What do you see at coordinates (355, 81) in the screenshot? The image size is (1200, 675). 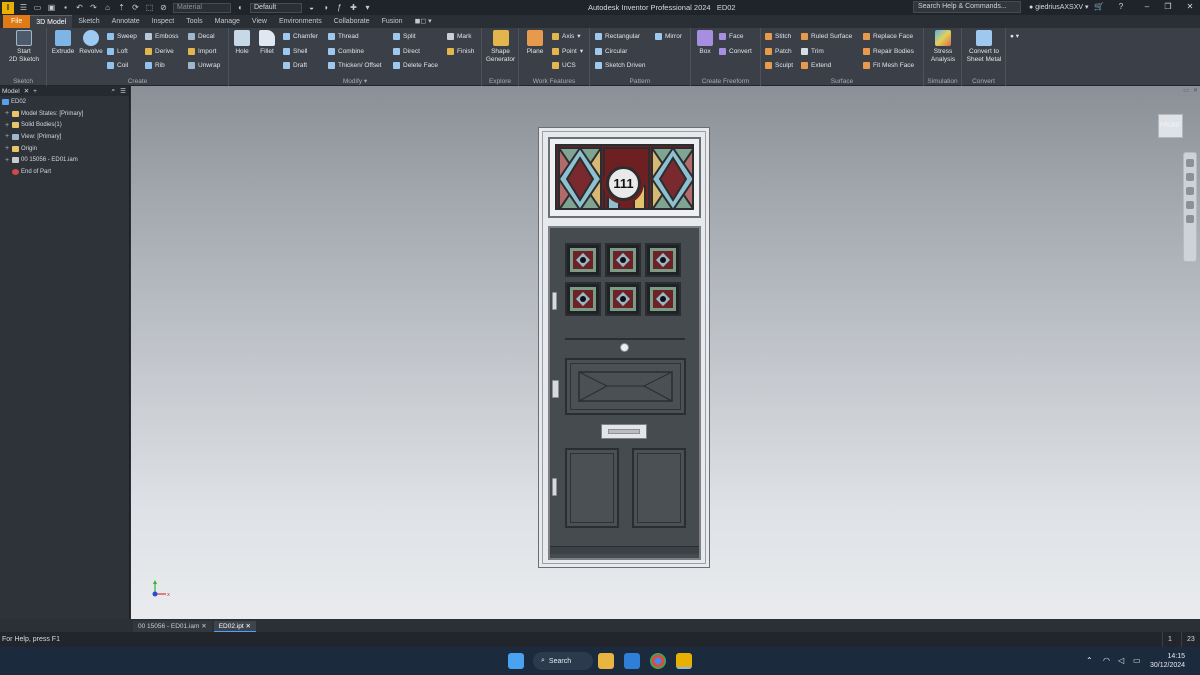 I see `panel-title-modify: Modify ▾` at bounding box center [355, 81].